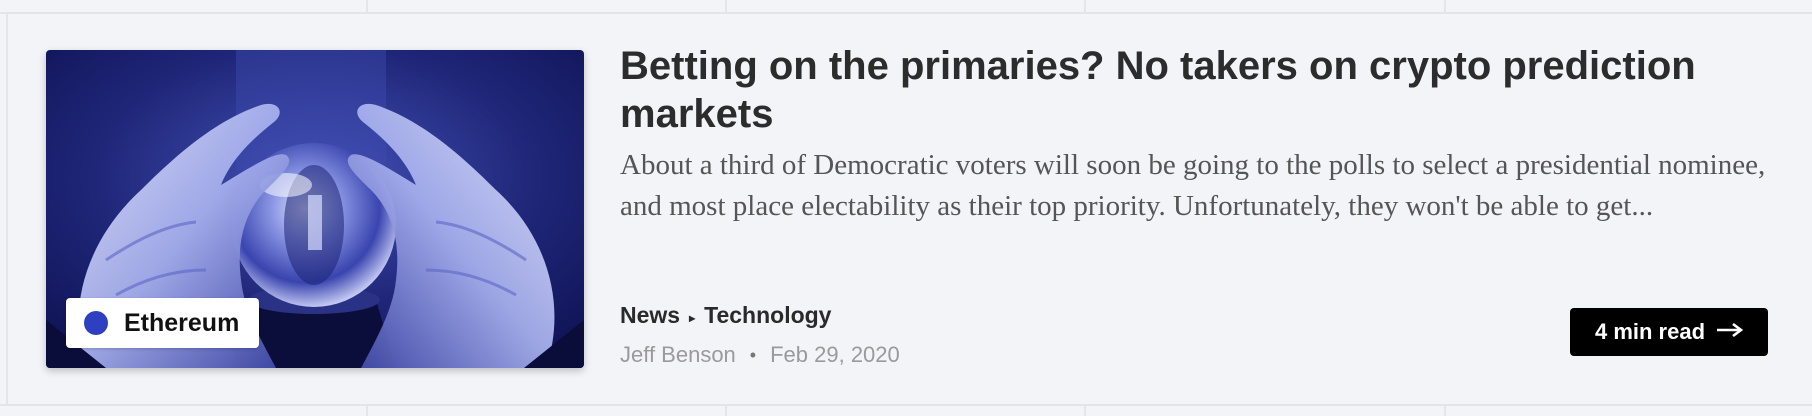 Image resolution: width=1812 pixels, height=416 pixels. I want to click on breadcrumb: News ▸ Technology, so click(725, 315).